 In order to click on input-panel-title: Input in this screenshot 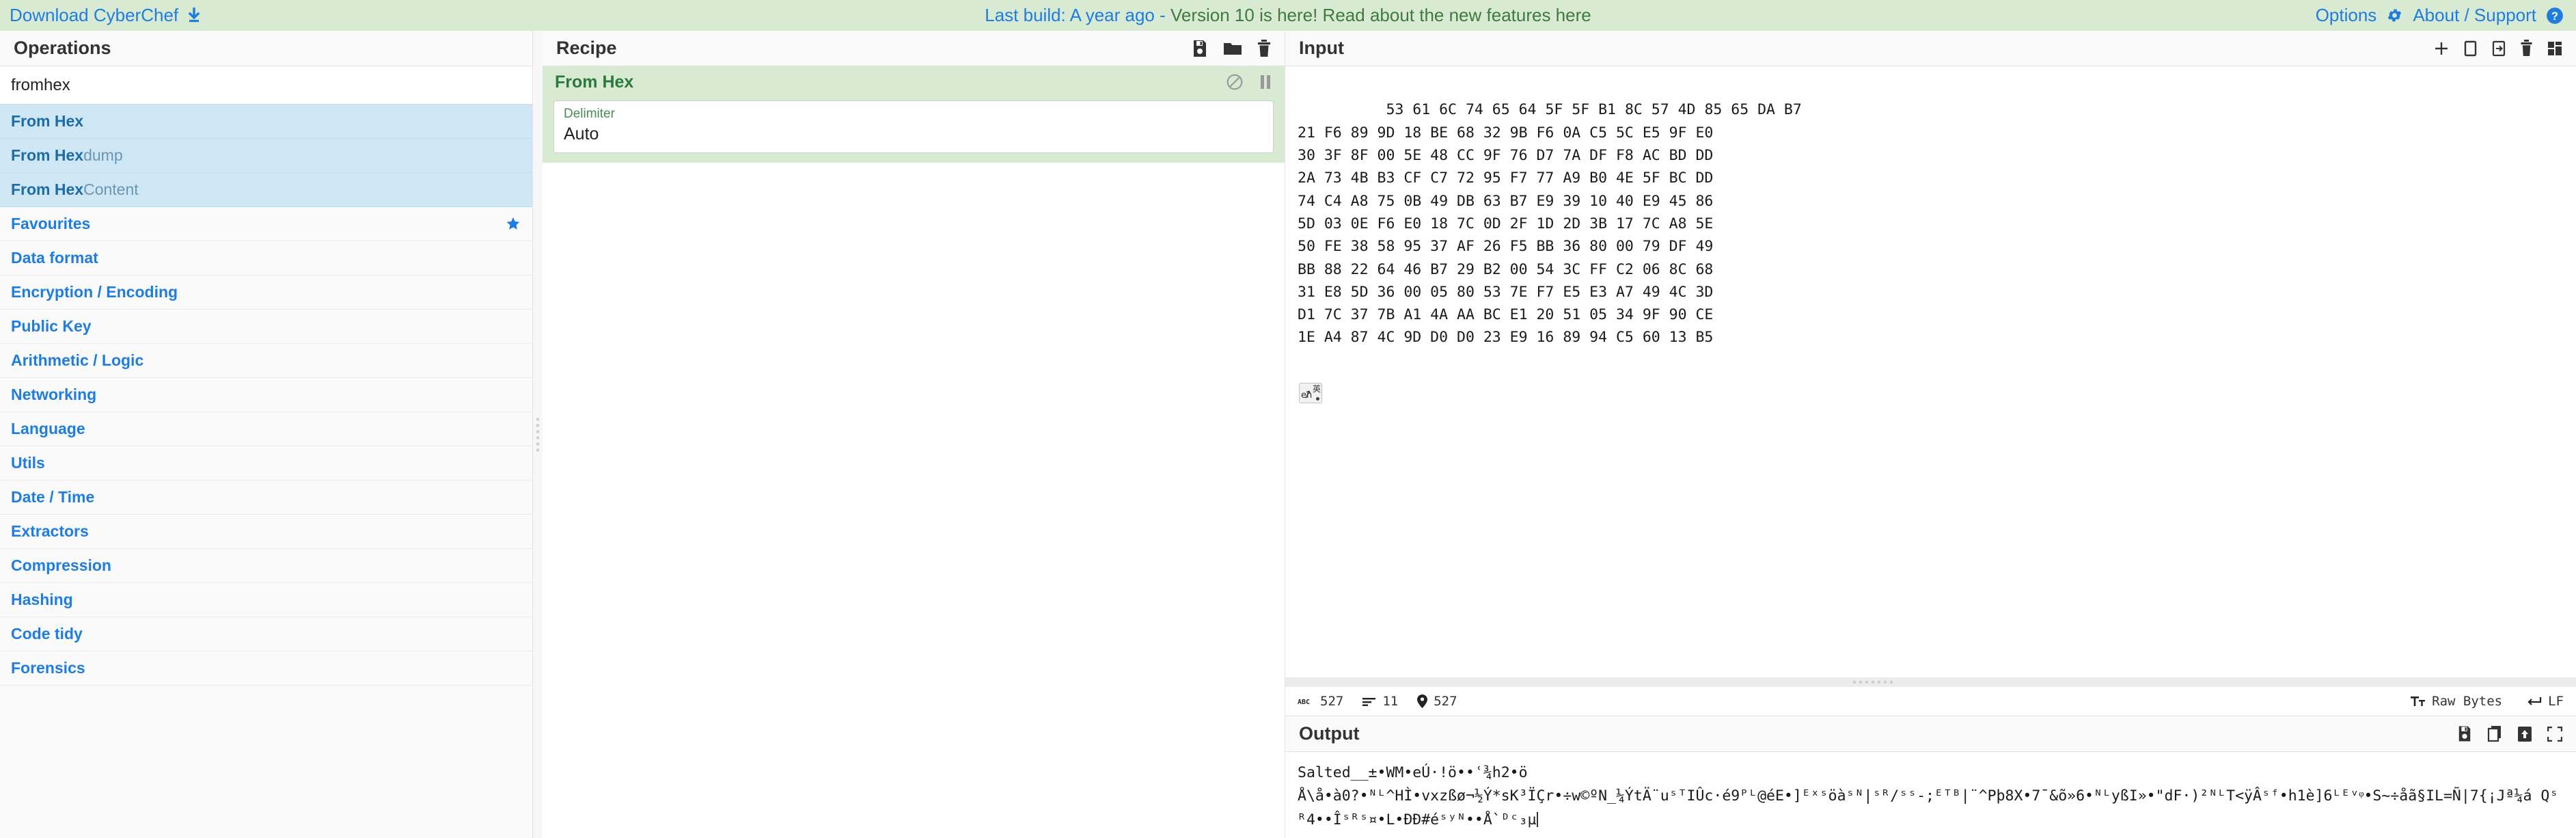, I will do `click(1931, 48)`.